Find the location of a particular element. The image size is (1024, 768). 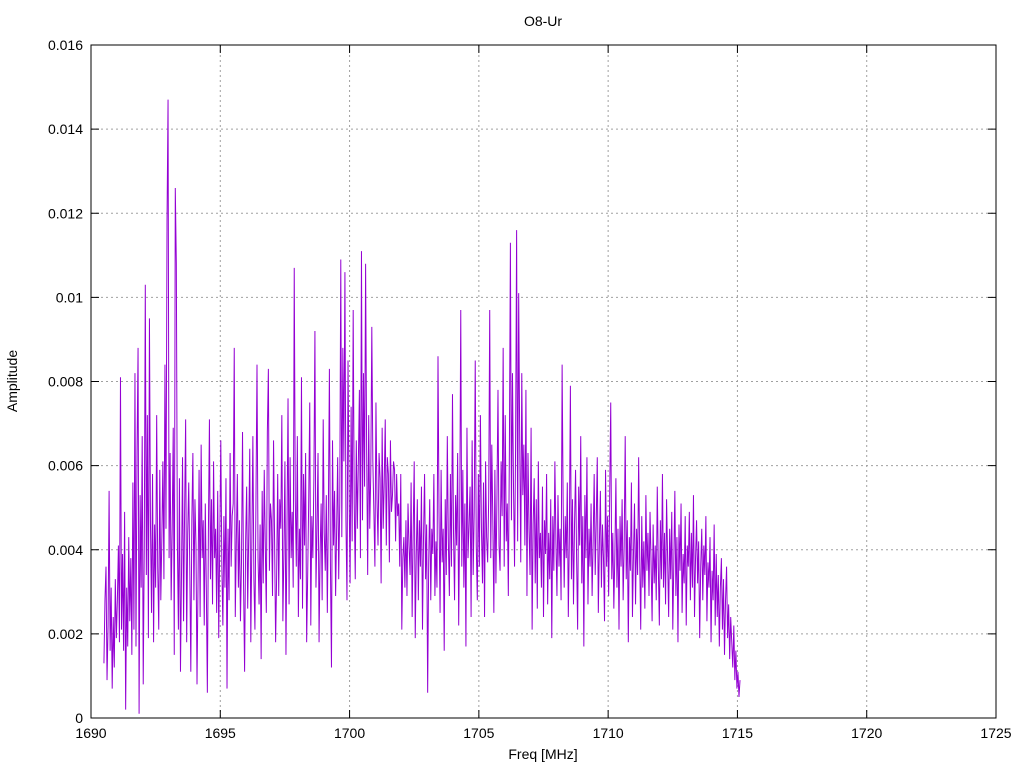

x-tick-label: 1710 is located at coordinates (608, 733).